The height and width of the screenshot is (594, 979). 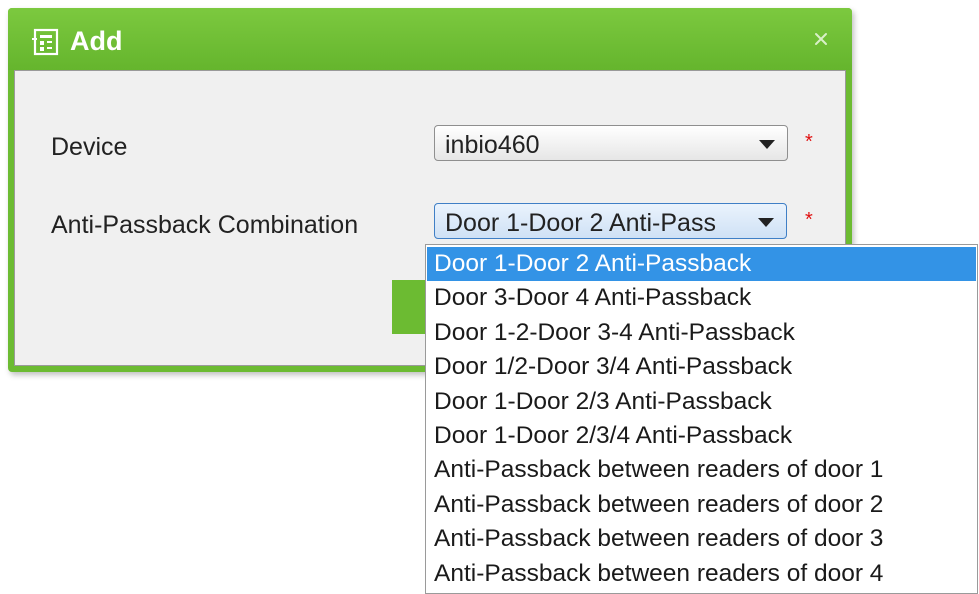 I want to click on device-label: Device, so click(x=89, y=147).